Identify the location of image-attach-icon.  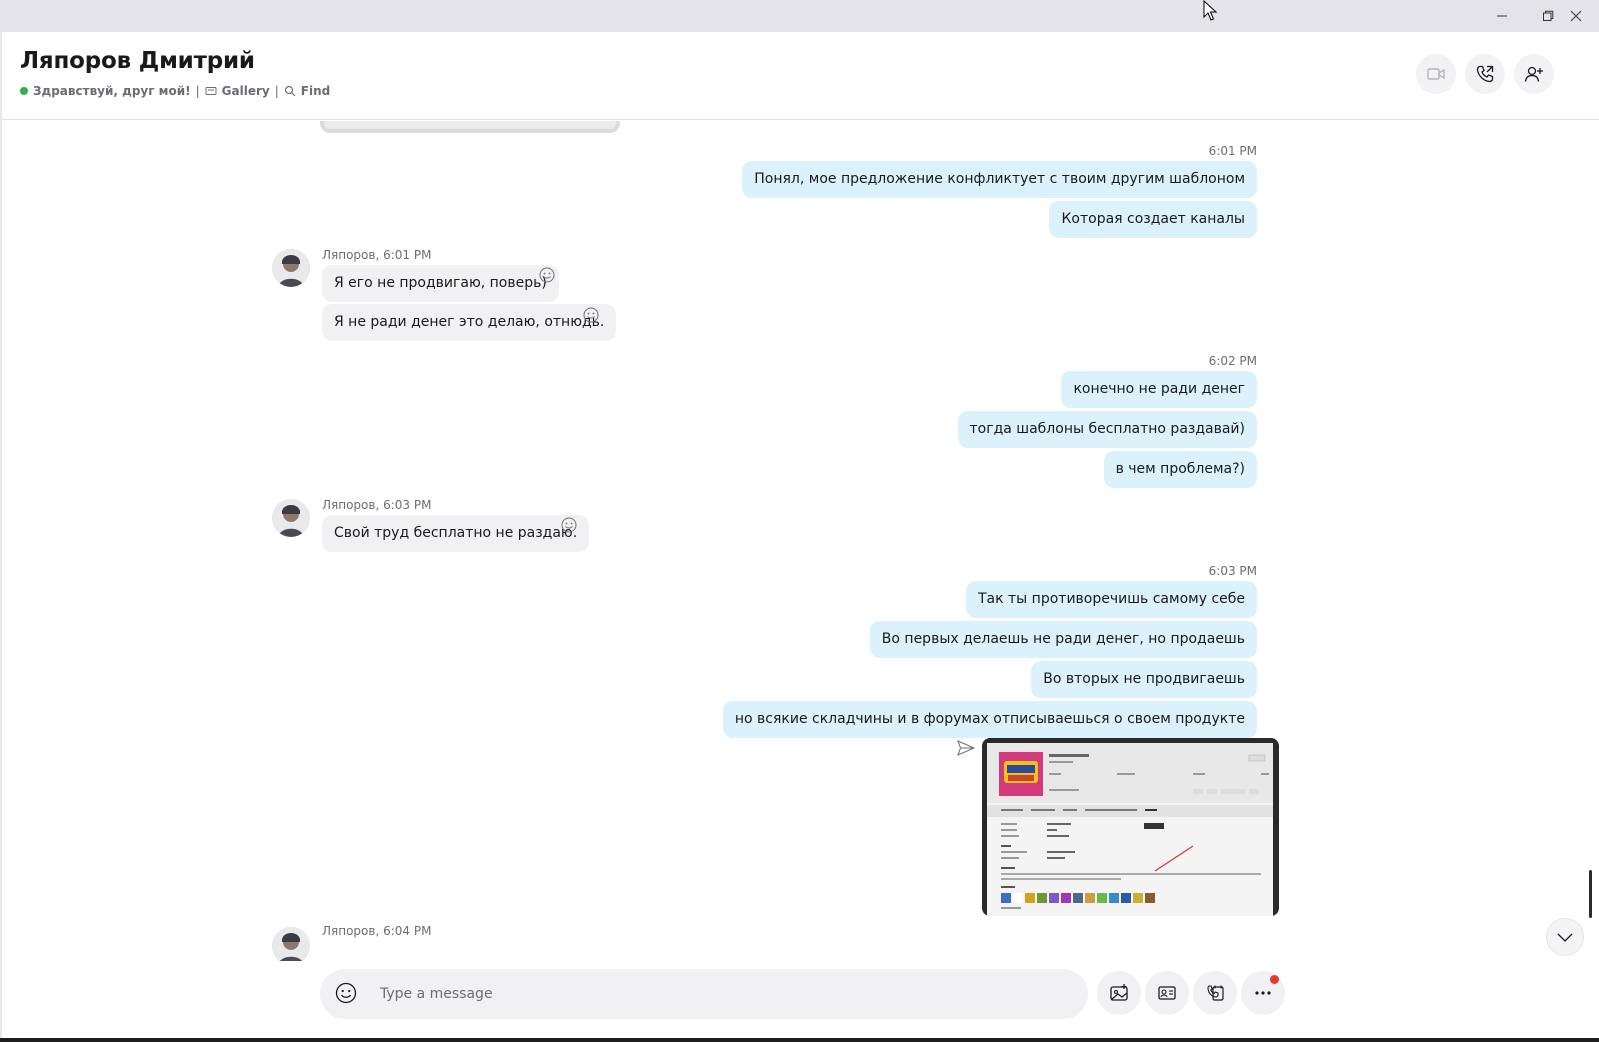
(1119, 992).